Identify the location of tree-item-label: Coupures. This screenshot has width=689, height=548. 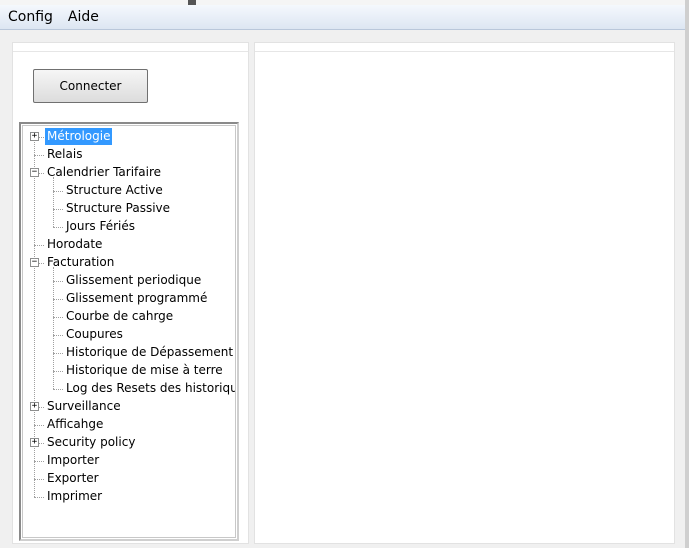
(94, 334).